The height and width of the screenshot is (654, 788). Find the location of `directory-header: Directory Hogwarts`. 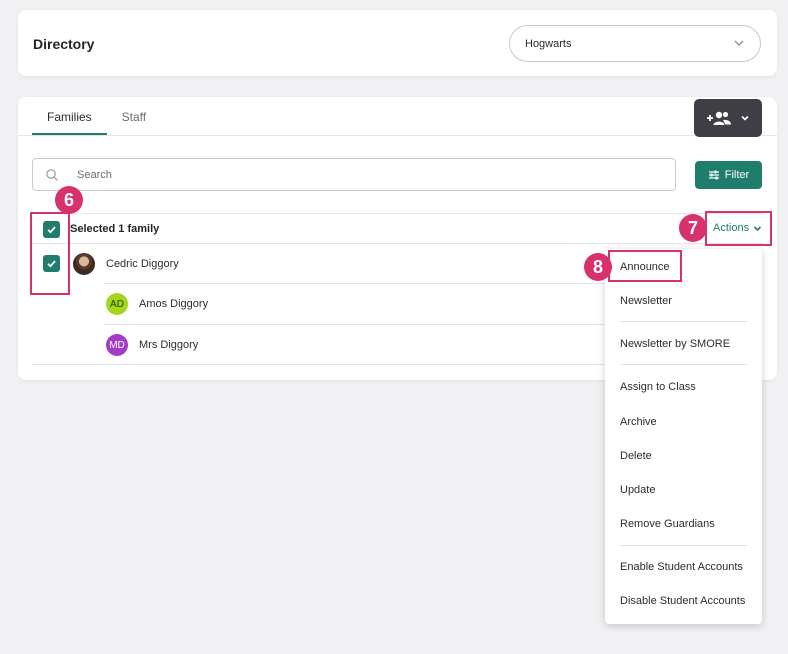

directory-header: Directory Hogwarts is located at coordinates (397, 43).